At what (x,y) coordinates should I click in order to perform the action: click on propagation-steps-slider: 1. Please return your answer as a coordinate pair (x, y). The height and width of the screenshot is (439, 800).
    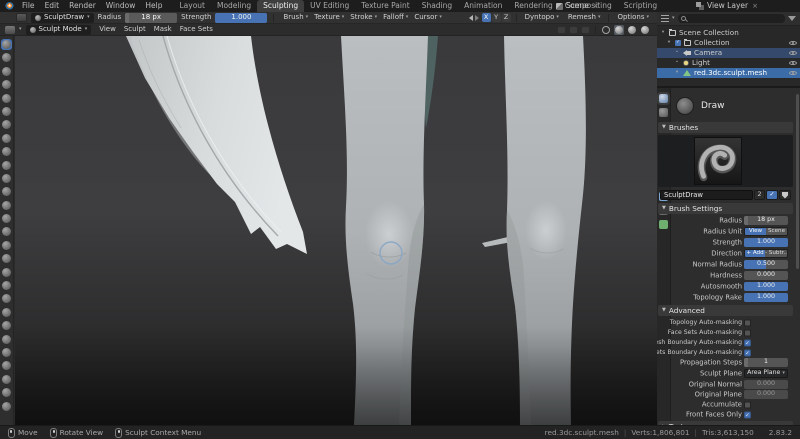
    Looking at the image, I should click on (766, 362).